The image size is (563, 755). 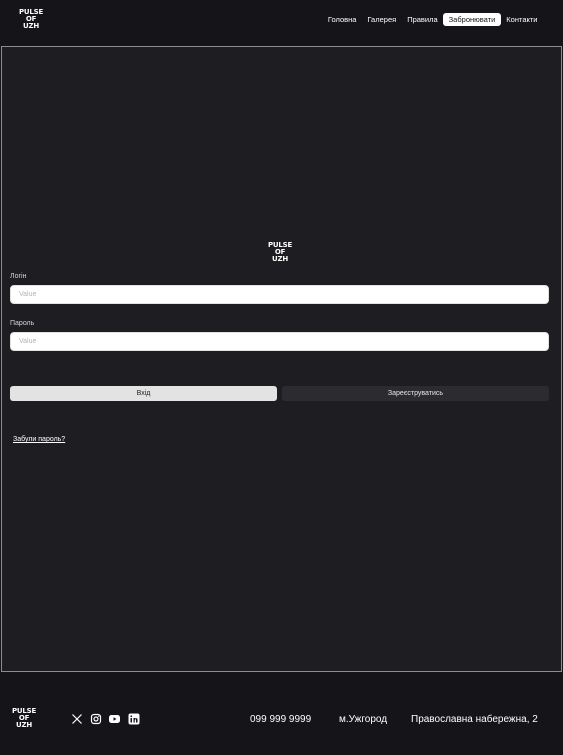 I want to click on x-icon, so click(x=76, y=718).